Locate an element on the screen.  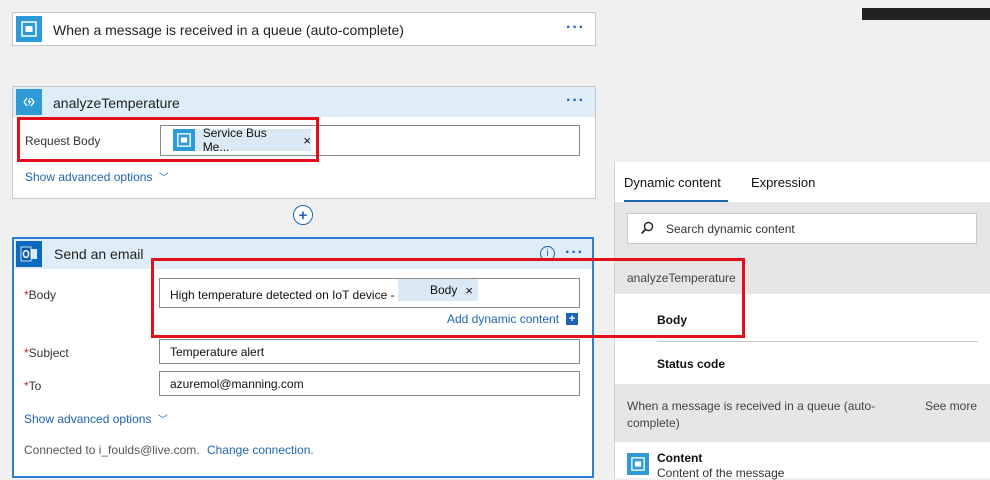
subject-label: *Subject is located at coordinates (46, 353).